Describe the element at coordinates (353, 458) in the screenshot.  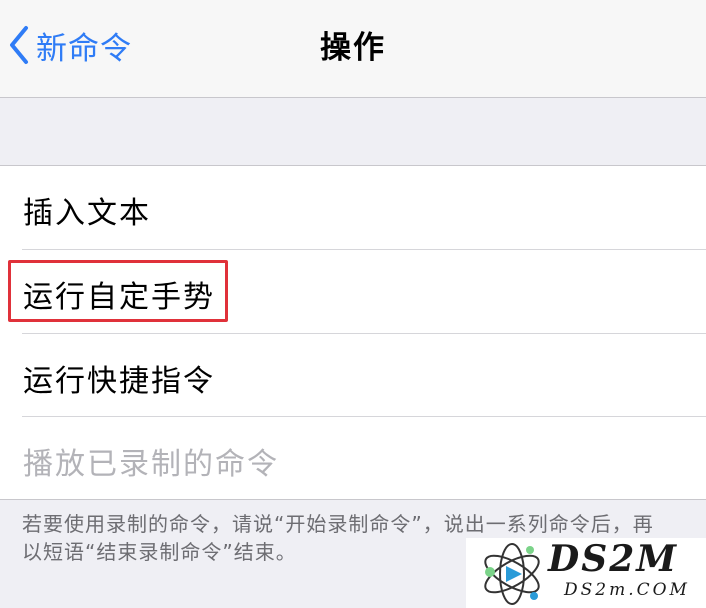
I see `list-item-play-recorded-command: 播放已录制的命令` at that location.